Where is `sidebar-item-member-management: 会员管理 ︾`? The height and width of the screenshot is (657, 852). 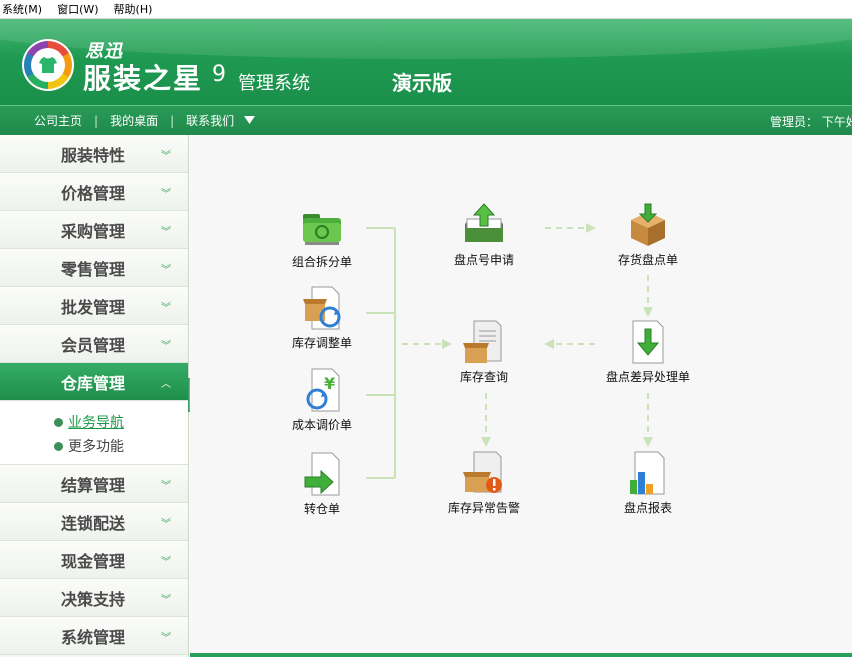 sidebar-item-member-management: 会员管理 ︾ is located at coordinates (94, 344).